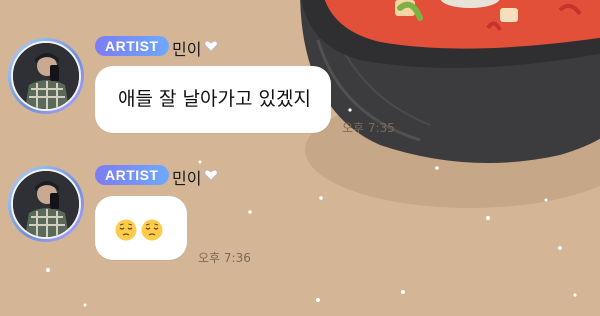 The width and height of the screenshot is (600, 316). Describe the element at coordinates (368, 128) in the screenshot. I see `message-time: 오후 7:35` at that location.